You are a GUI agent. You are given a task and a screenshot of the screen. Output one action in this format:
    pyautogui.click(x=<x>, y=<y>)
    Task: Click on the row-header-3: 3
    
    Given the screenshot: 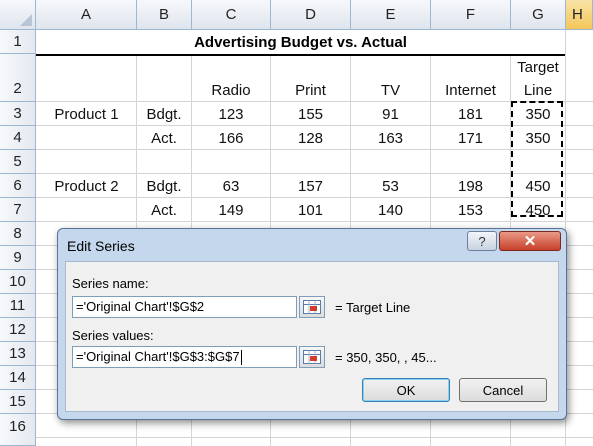 What is the action you would take?
    pyautogui.click(x=18, y=114)
    